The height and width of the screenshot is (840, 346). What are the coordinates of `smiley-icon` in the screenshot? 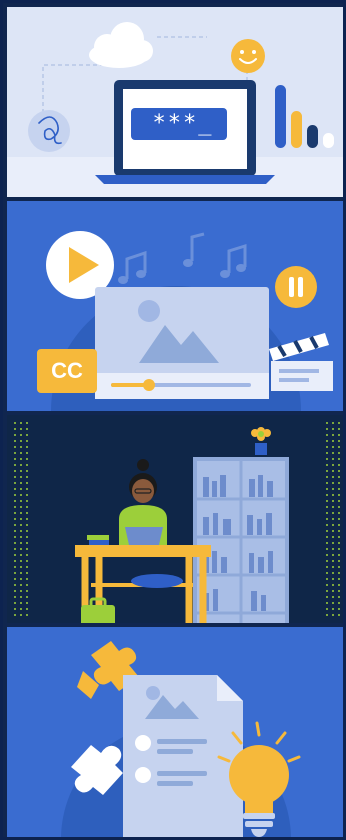 It's located at (248, 56).